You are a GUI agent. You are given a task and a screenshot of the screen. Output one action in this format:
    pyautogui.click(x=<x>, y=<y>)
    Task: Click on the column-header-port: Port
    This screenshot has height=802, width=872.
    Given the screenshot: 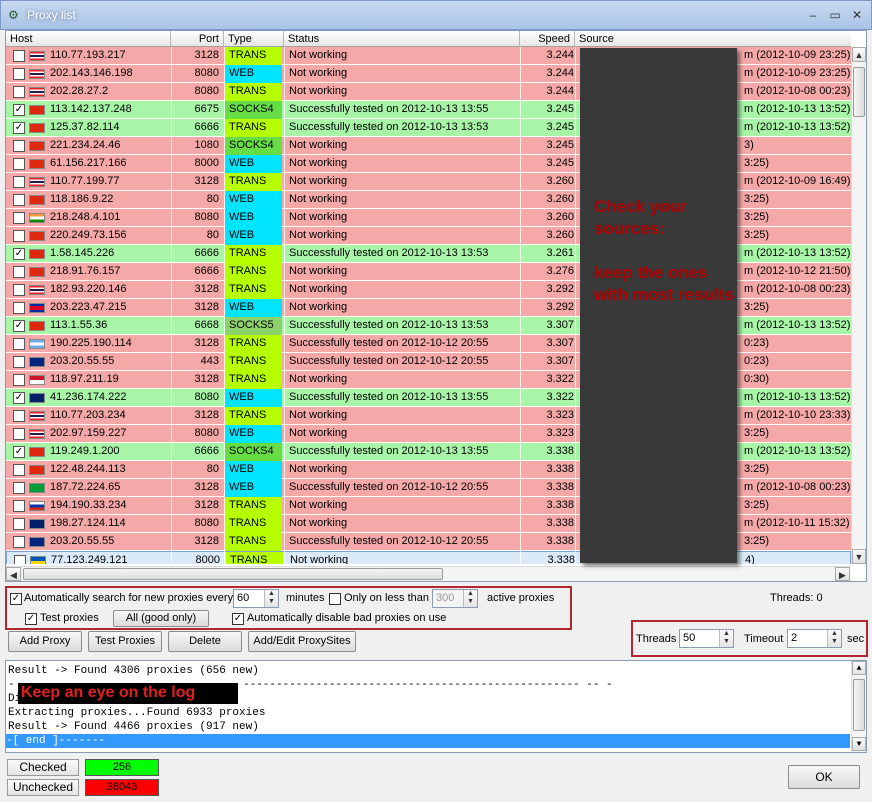 What is the action you would take?
    pyautogui.click(x=197, y=39)
    